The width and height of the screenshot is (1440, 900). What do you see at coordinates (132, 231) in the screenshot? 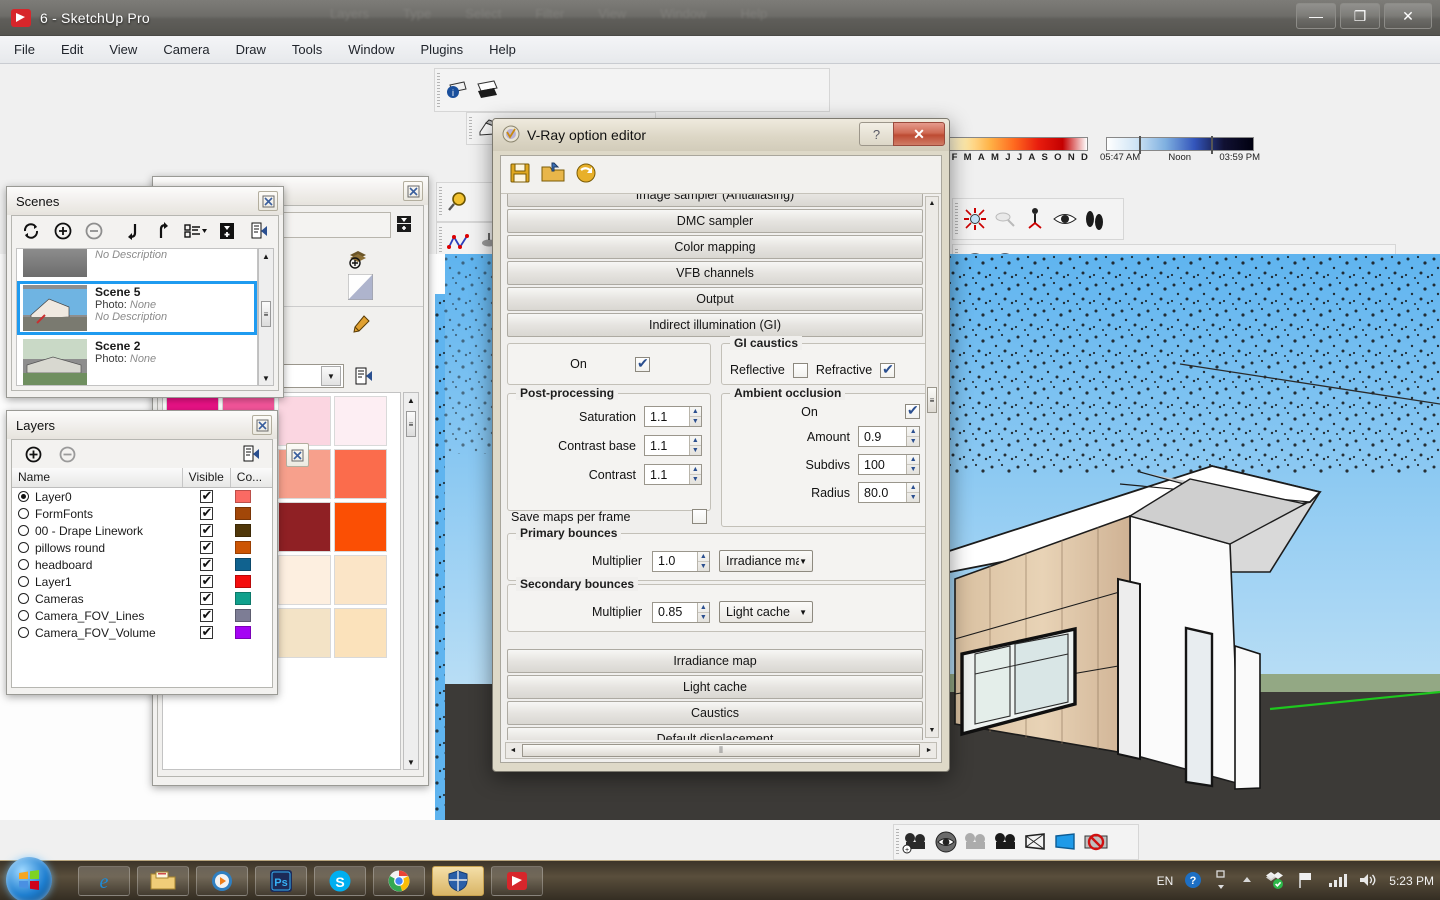
I see `move-down-icon` at bounding box center [132, 231].